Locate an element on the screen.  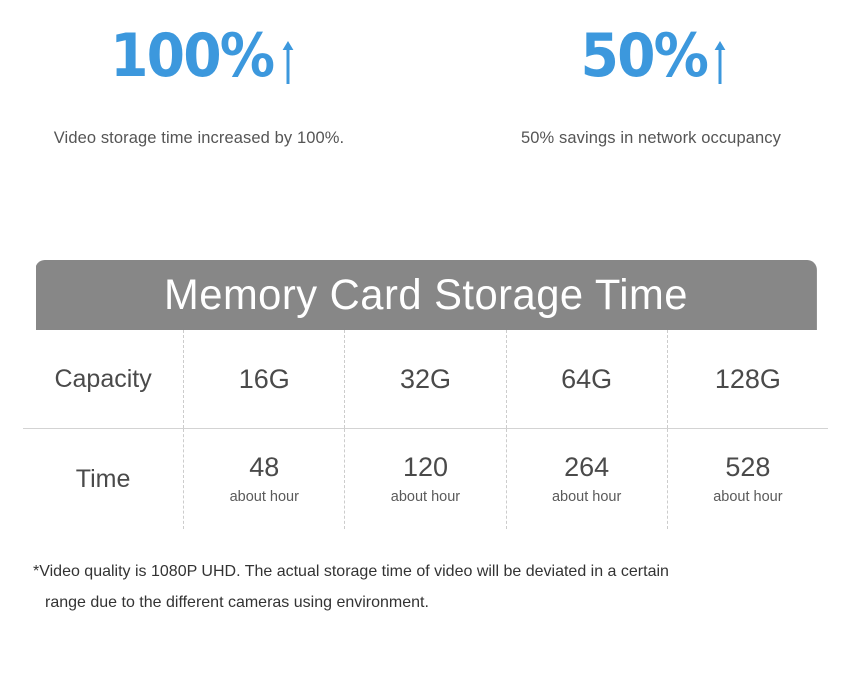
time-cell-content: 48 about hour is located at coordinates (264, 479).